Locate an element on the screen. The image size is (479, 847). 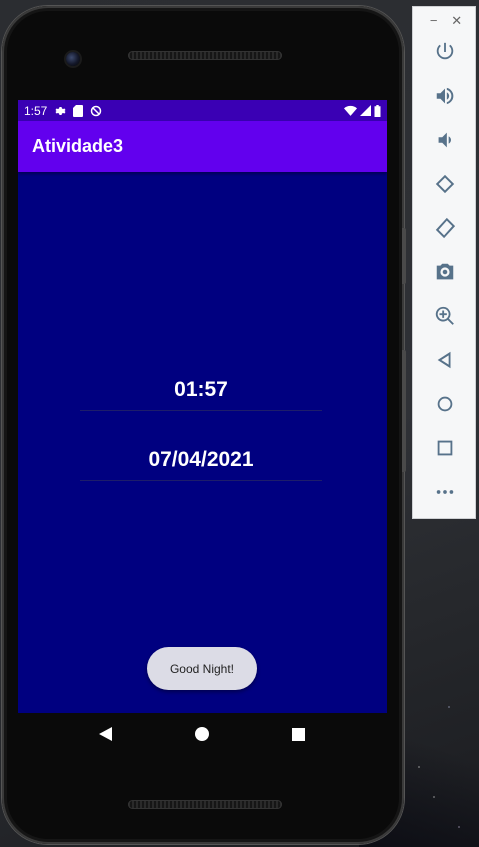
power-icon is located at coordinates (445, 51).